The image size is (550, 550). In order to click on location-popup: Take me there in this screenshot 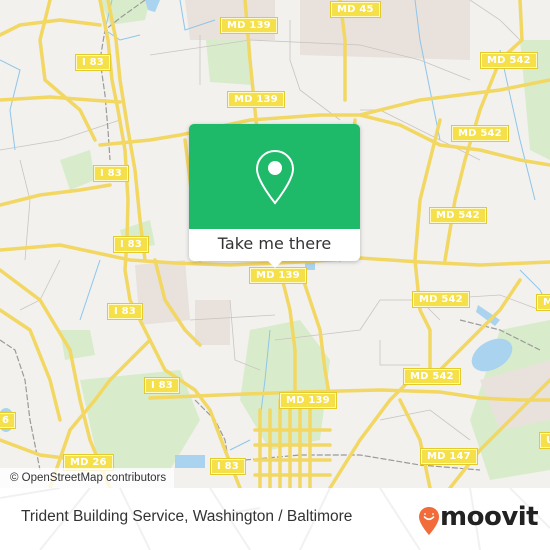, I will do `click(274, 196)`.